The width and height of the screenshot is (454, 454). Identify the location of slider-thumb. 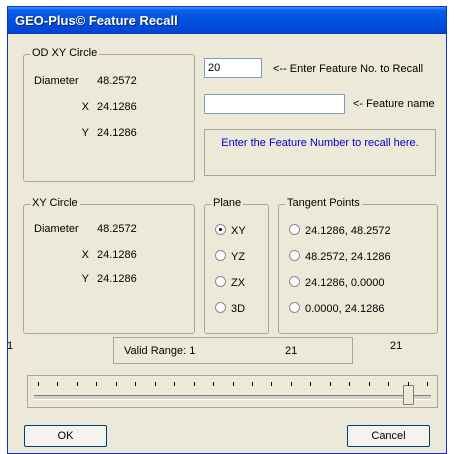
(408, 395).